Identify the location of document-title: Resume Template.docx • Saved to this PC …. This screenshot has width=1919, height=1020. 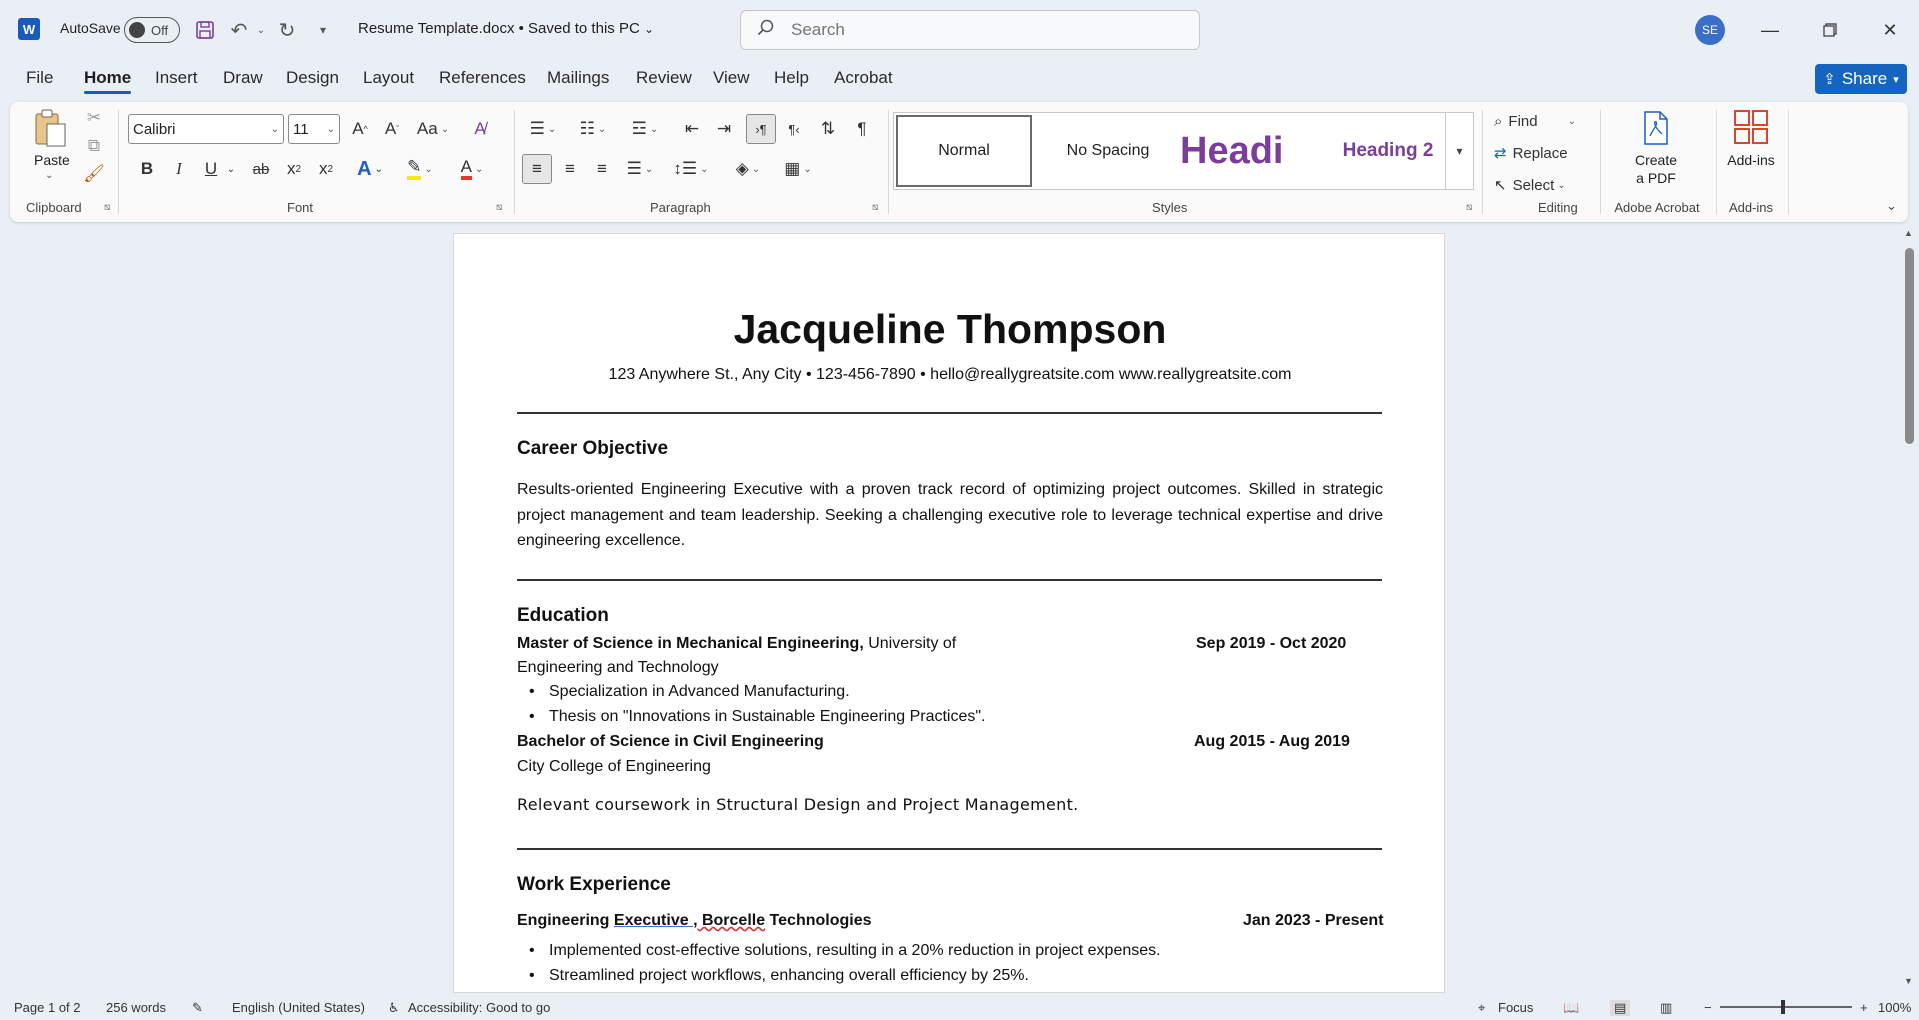
(506, 28).